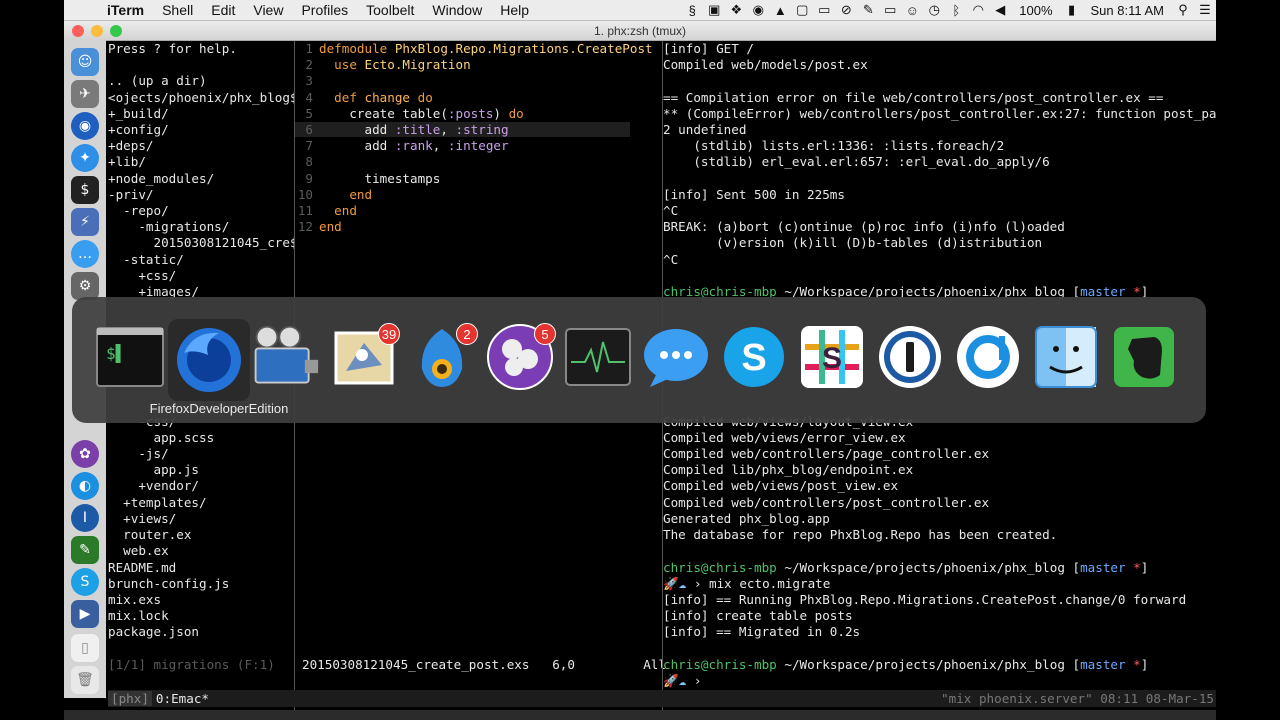 The image size is (1280, 720). What do you see at coordinates (153, 485) in the screenshot?
I see `tree-item: +vendor/` at bounding box center [153, 485].